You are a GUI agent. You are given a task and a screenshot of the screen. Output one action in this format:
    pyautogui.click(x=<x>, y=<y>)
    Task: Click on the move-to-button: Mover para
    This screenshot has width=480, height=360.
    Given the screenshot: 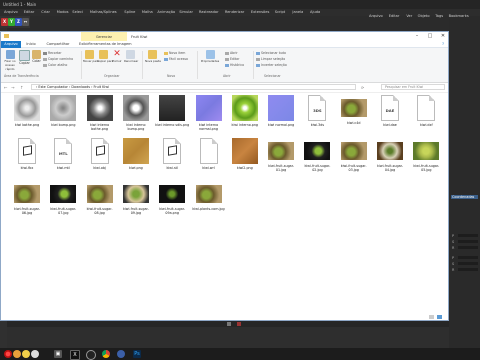 What is the action you would take?
    pyautogui.click(x=91, y=56)
    